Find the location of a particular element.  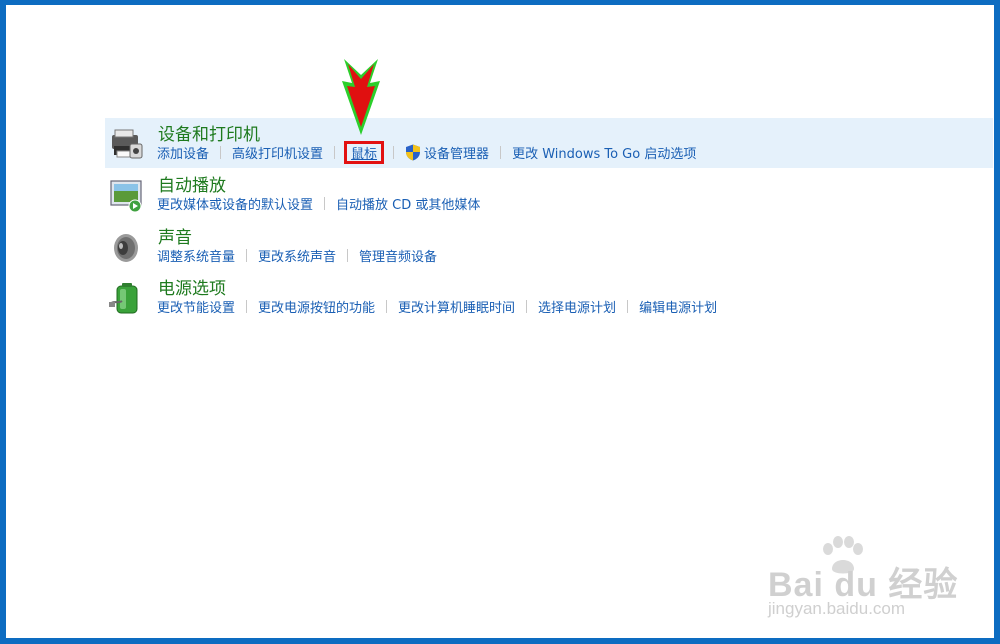

windows-to-go-link: 更改 Windows To Go 启动选项 is located at coordinates (604, 152).